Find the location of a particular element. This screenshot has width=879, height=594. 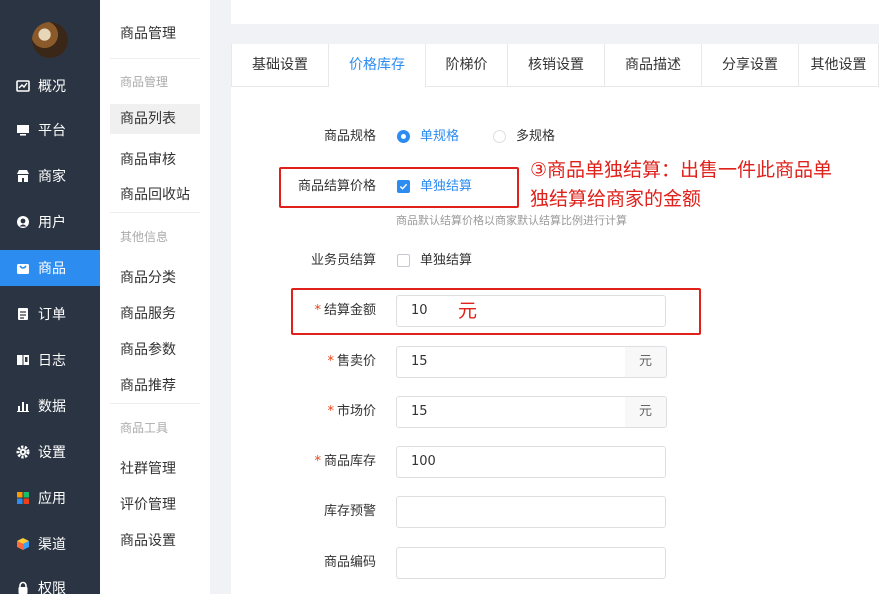

subnav-item-service: 商品服务 is located at coordinates (148, 313).